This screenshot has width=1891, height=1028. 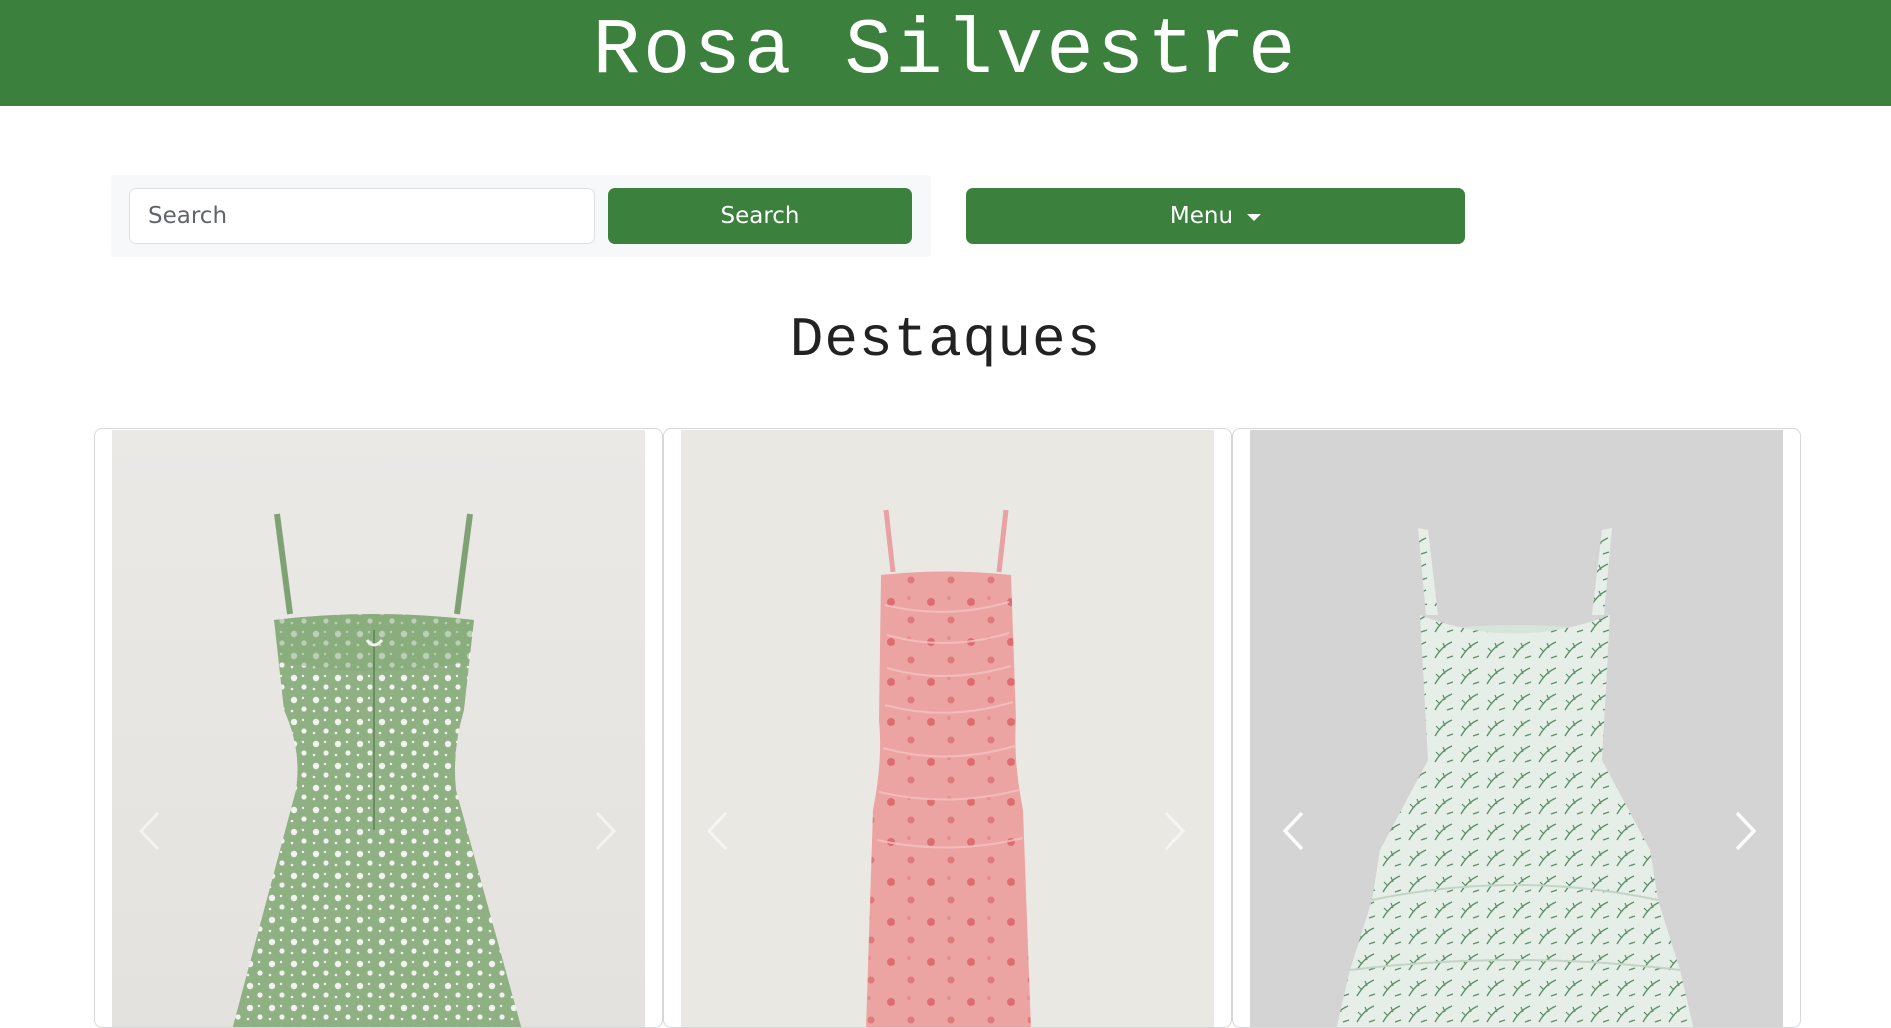 I want to click on search-input, so click(x=362, y=216).